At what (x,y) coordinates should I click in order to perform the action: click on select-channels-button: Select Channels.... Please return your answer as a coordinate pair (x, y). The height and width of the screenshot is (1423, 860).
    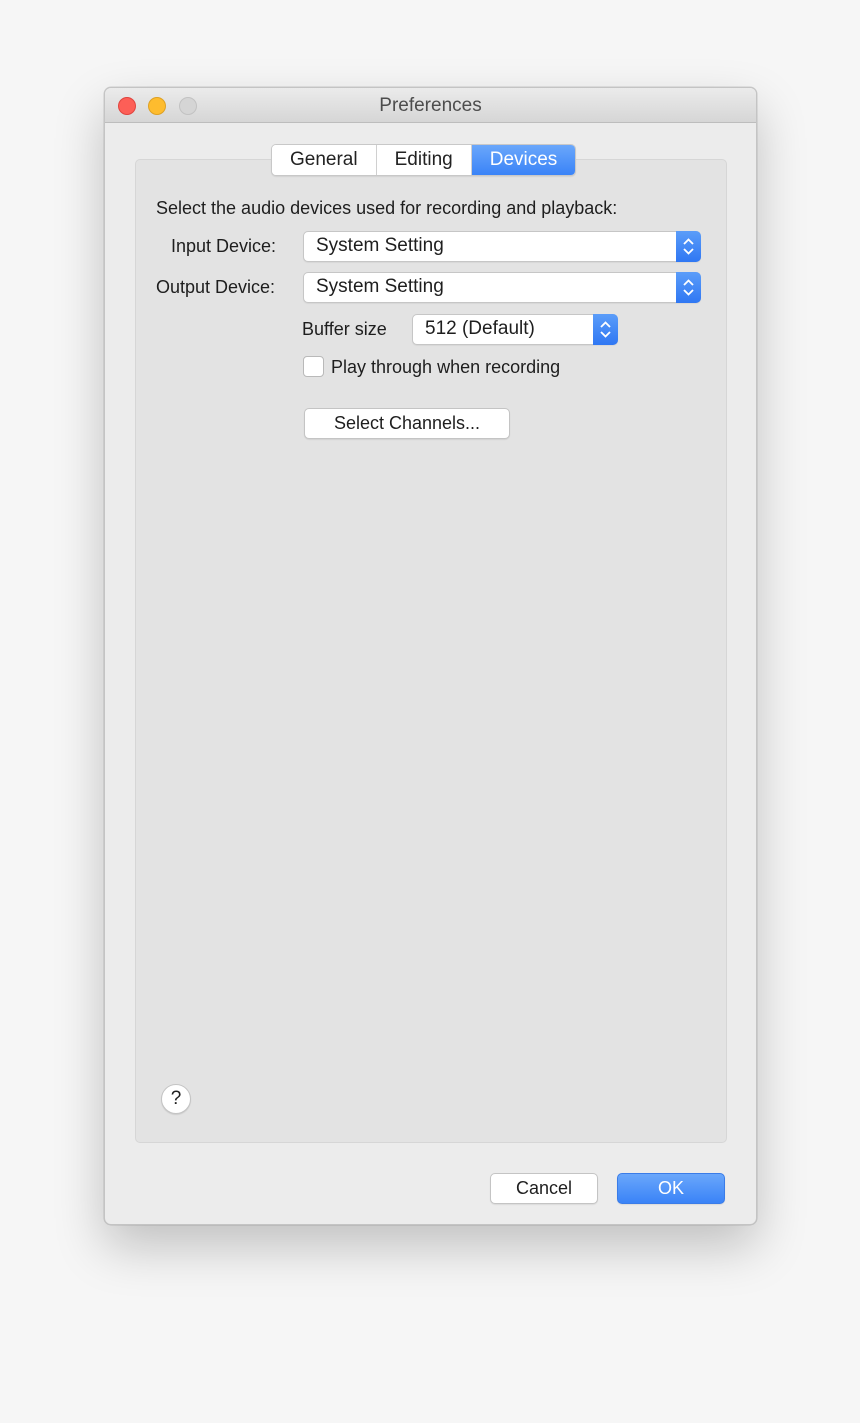
    Looking at the image, I should click on (407, 423).